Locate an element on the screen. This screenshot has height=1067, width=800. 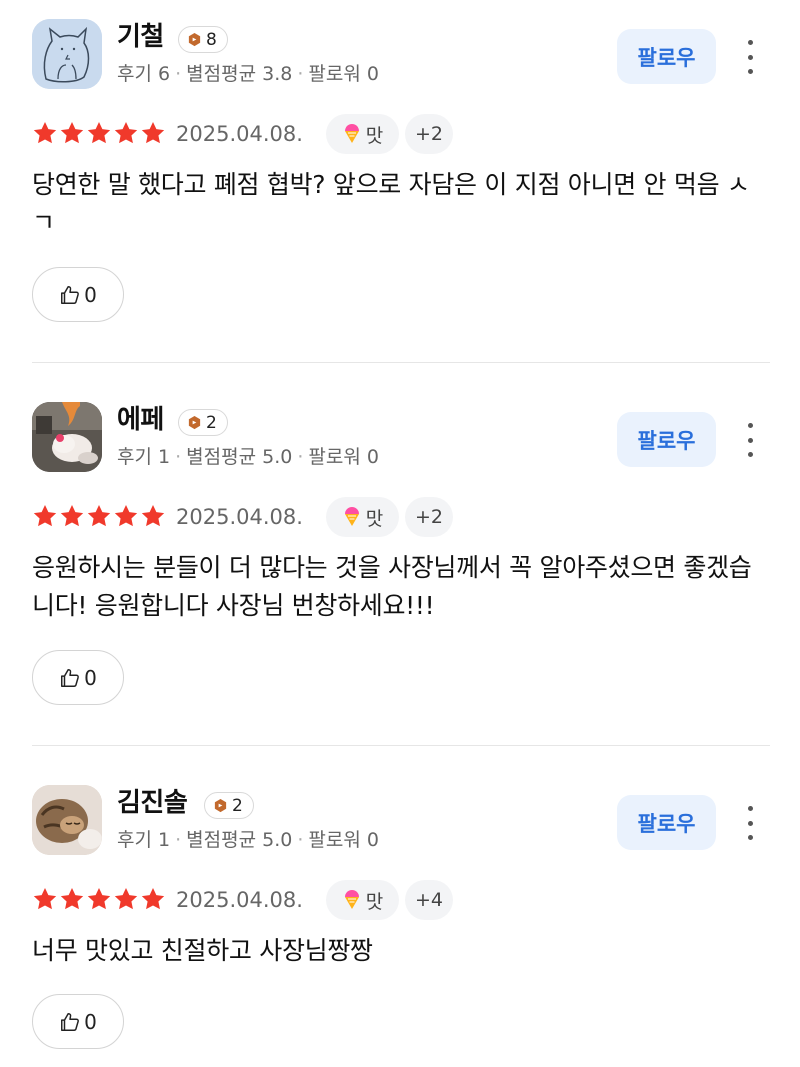
reviewer-name: 김진솔 is located at coordinates (152, 803).